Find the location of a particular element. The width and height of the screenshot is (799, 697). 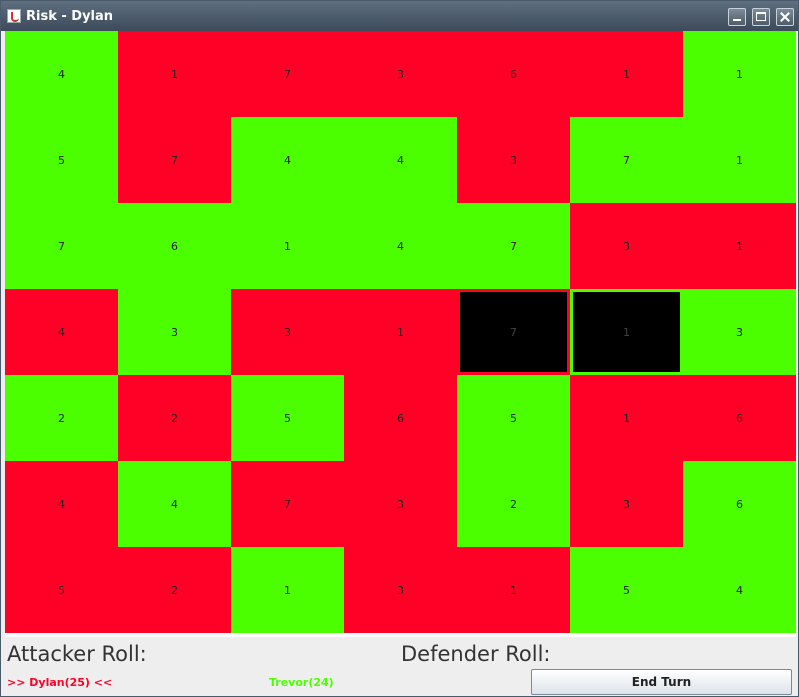

current-player-label: >> Dylan(25) << is located at coordinates (60, 682).